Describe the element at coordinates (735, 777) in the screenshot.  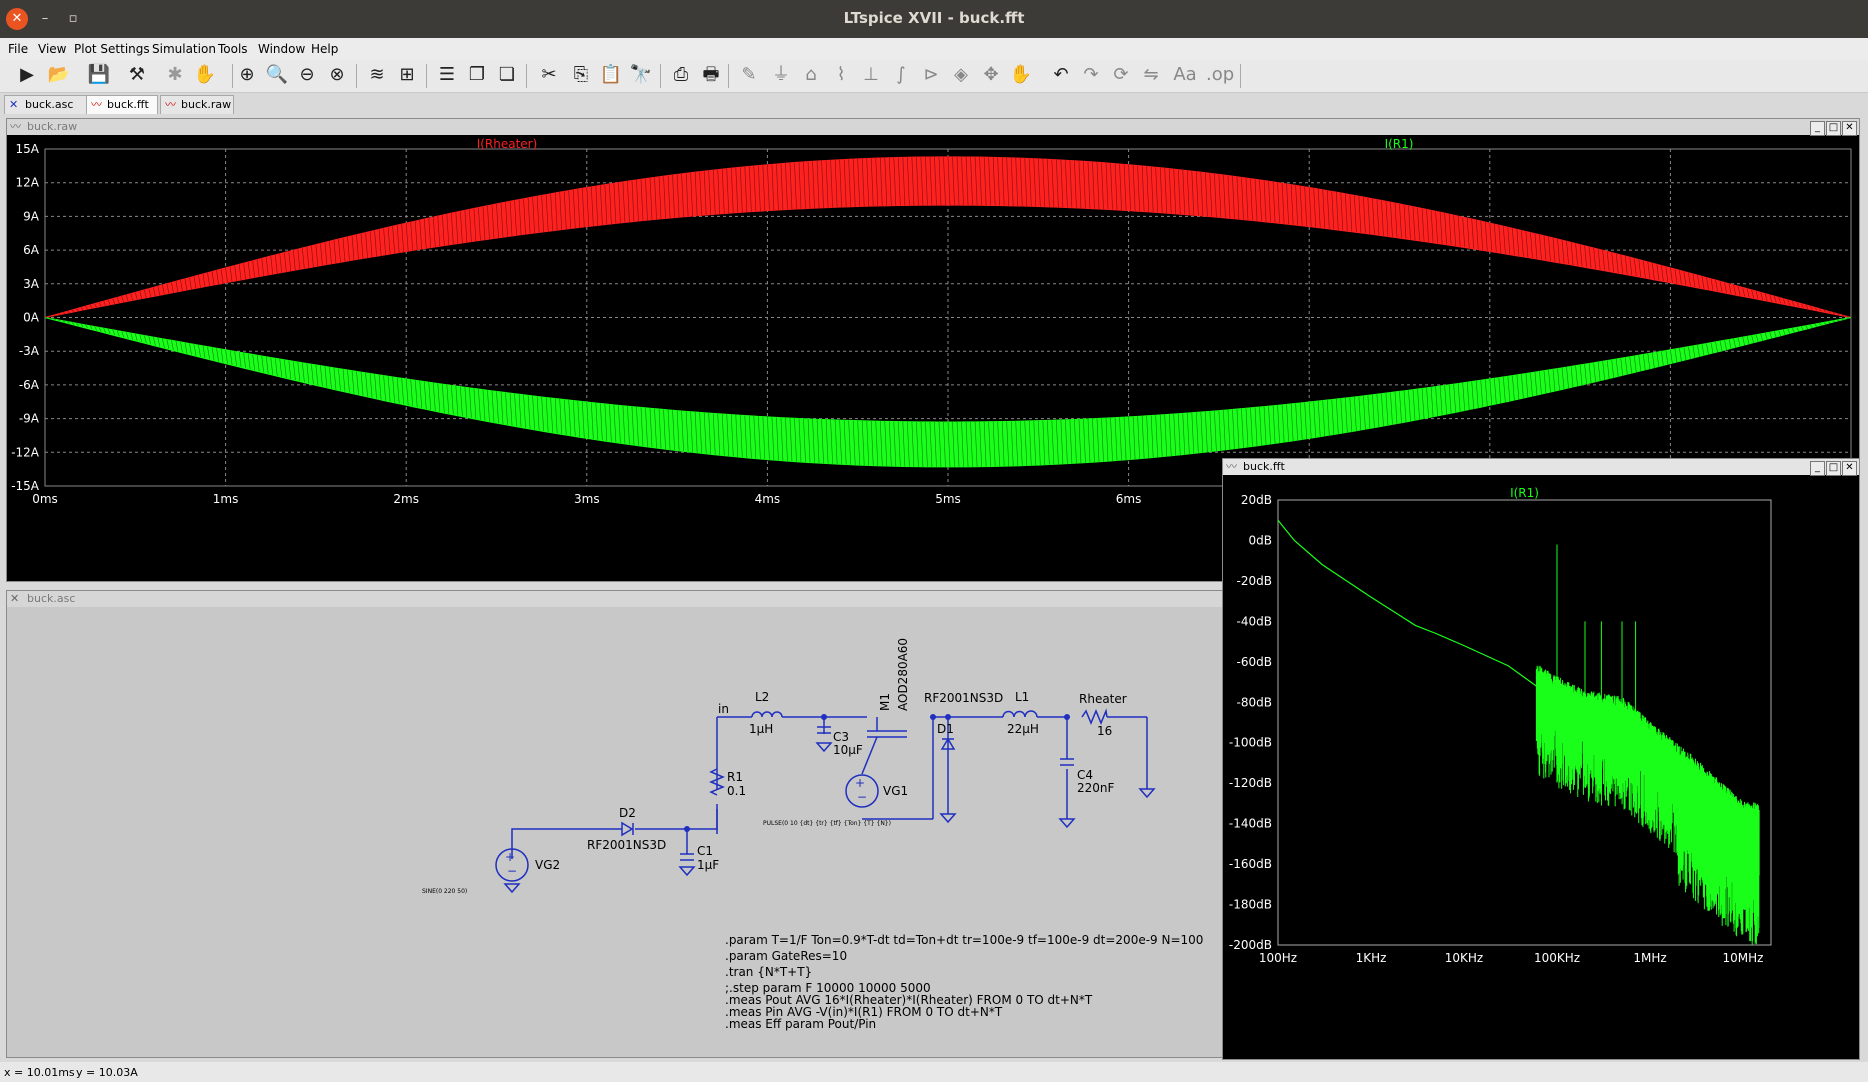
I see `label-R1: R1` at that location.